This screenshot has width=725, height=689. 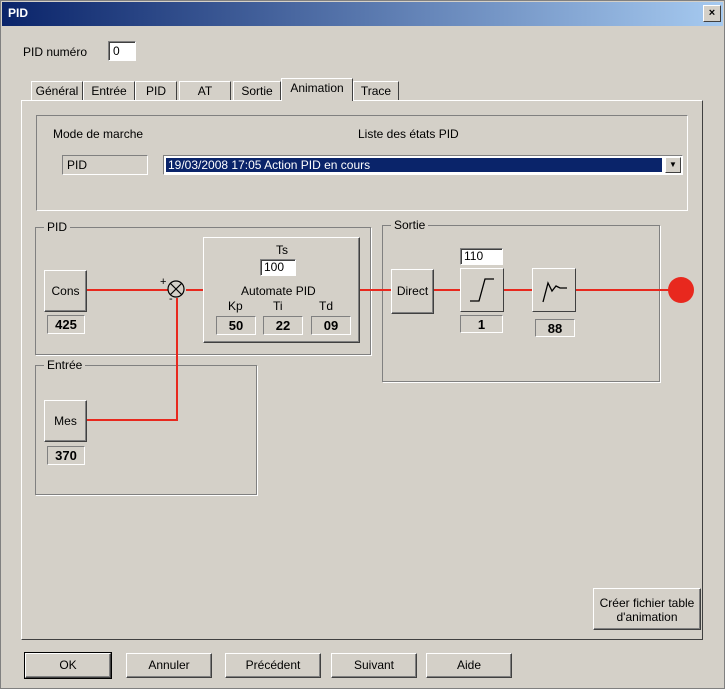 What do you see at coordinates (481, 324) in the screenshot?
I see `step-value: 1` at bounding box center [481, 324].